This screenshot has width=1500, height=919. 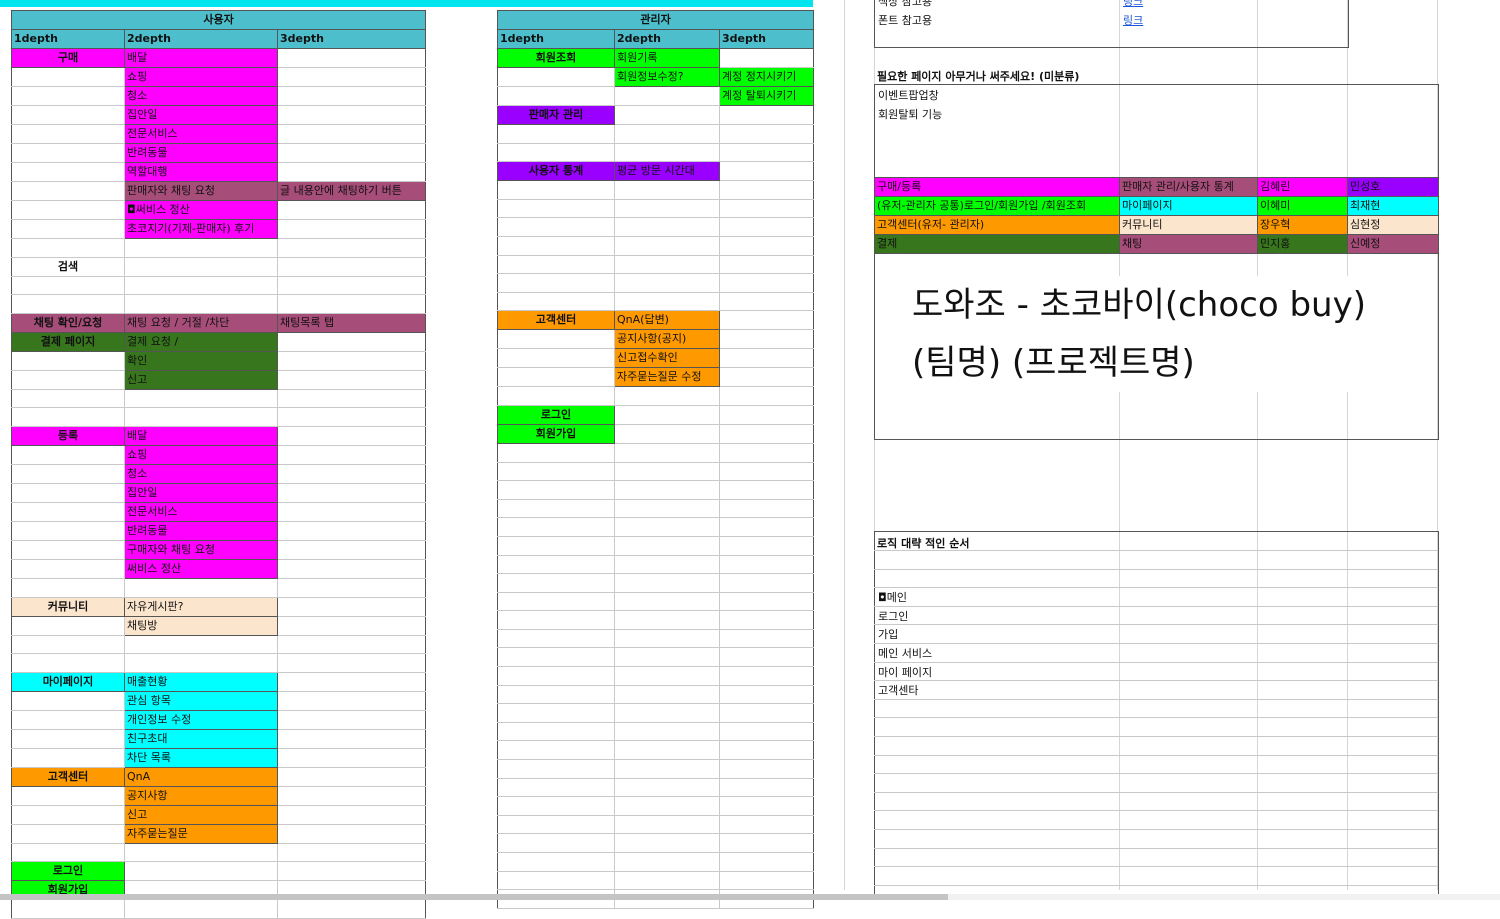 What do you see at coordinates (1188, 187) in the screenshot?
I see `legend-task-cell: 판매자 관리/사용자 통계` at bounding box center [1188, 187].